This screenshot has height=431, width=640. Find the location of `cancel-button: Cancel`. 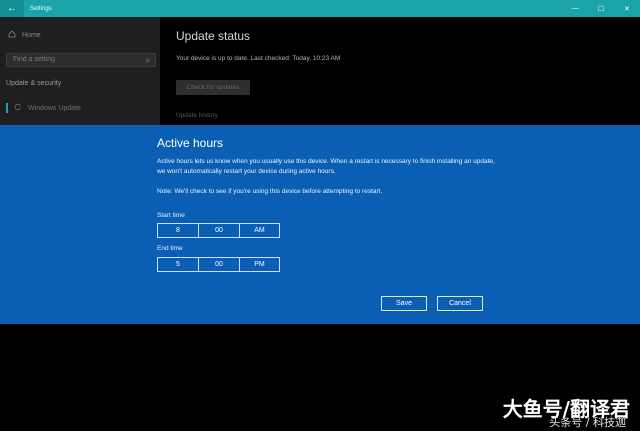

cancel-button: Cancel is located at coordinates (460, 303).